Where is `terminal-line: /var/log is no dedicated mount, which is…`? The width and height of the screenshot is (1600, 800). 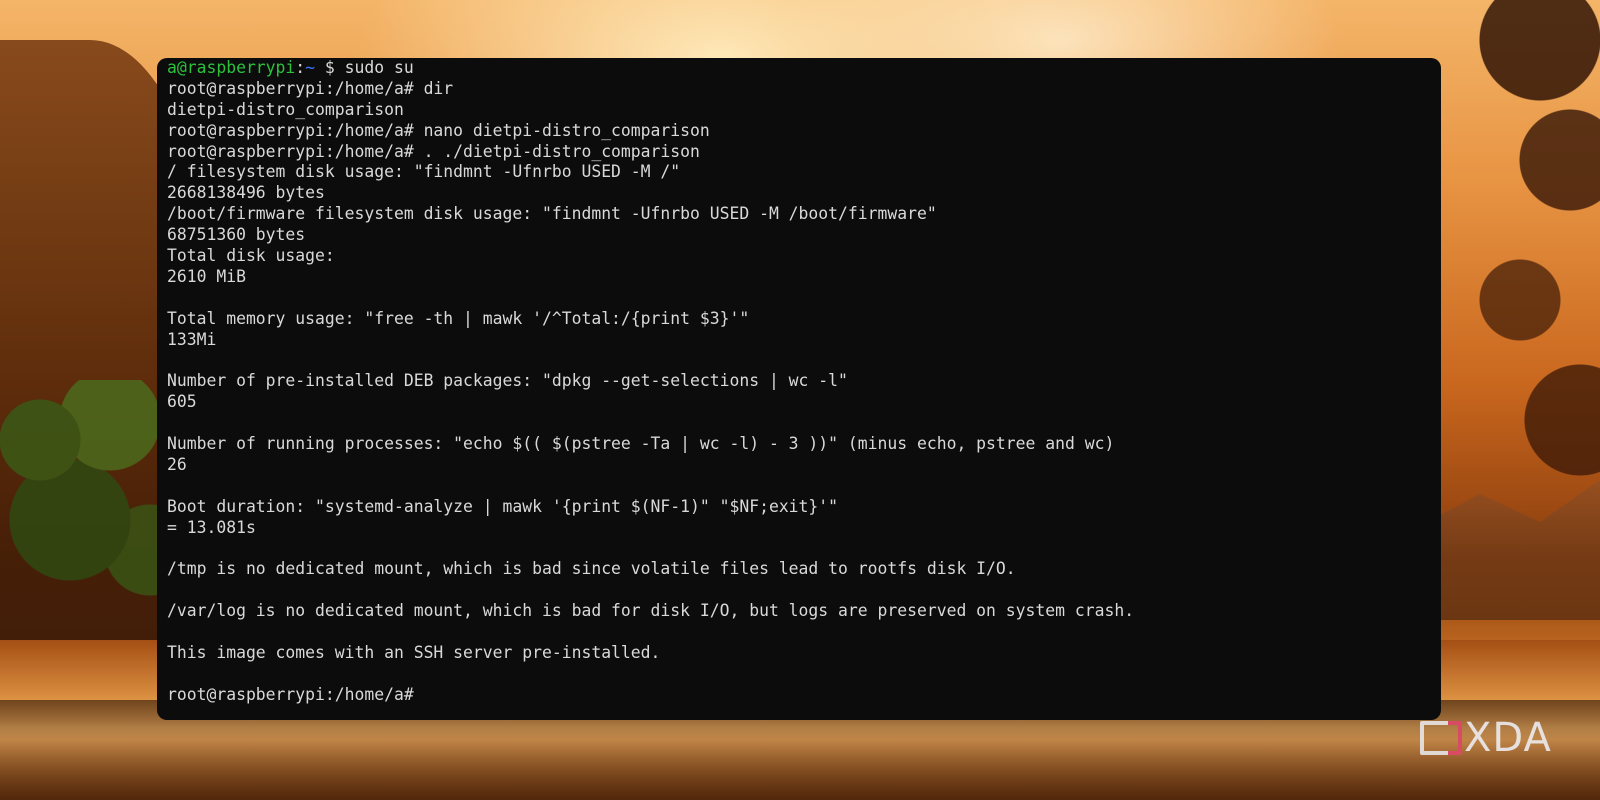
terminal-line: /var/log is no dedicated mount, which is… is located at coordinates (651, 611).